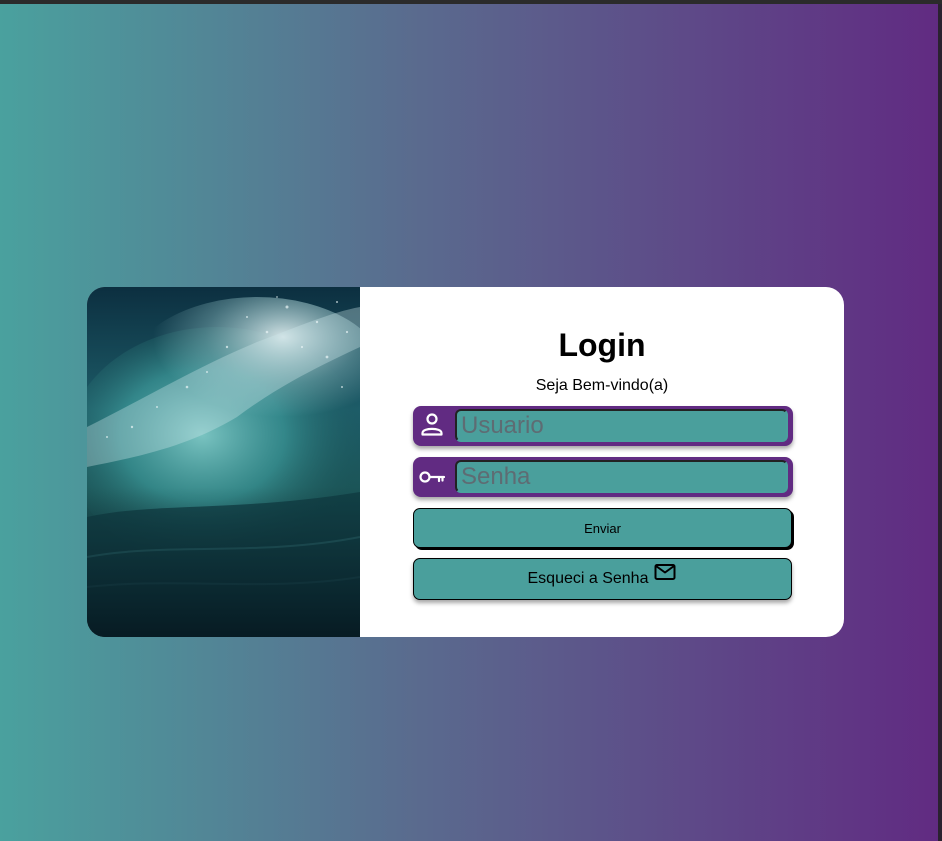 The height and width of the screenshot is (841, 942). What do you see at coordinates (432, 476) in the screenshot?
I see `key-icon` at bounding box center [432, 476].